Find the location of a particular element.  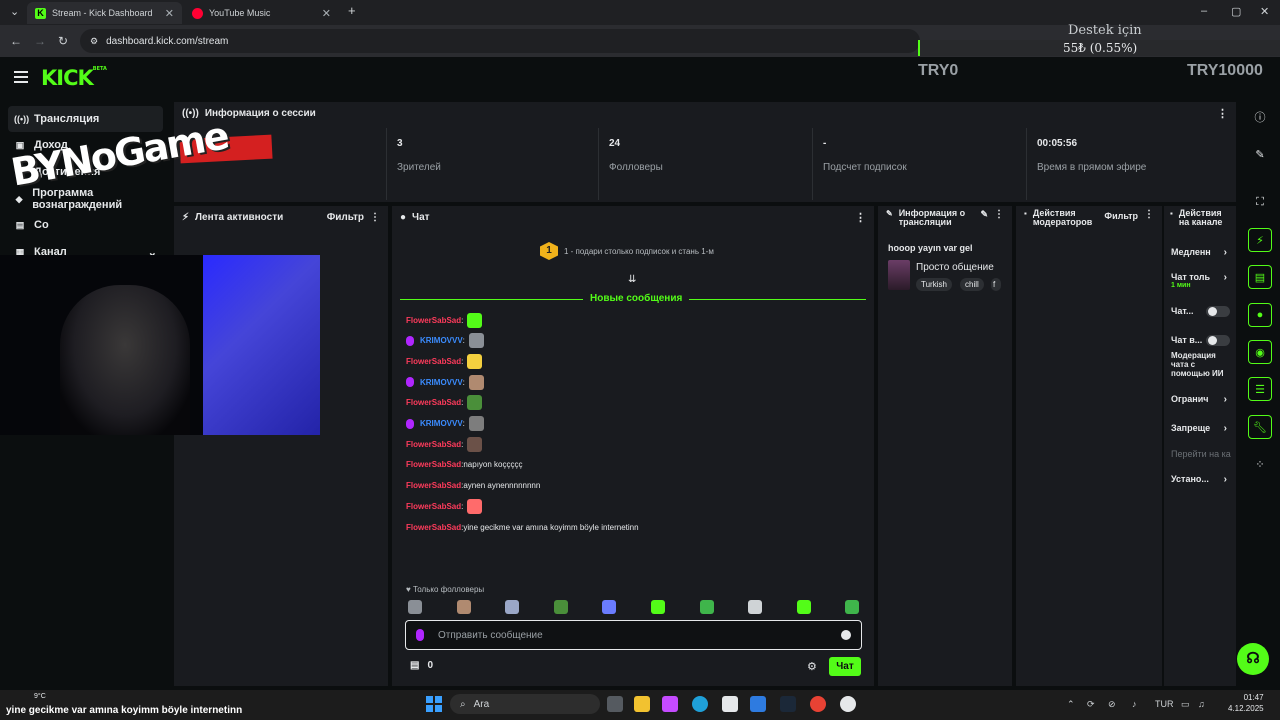

back-arrow-icon: ← is located at coordinates (16, 41).